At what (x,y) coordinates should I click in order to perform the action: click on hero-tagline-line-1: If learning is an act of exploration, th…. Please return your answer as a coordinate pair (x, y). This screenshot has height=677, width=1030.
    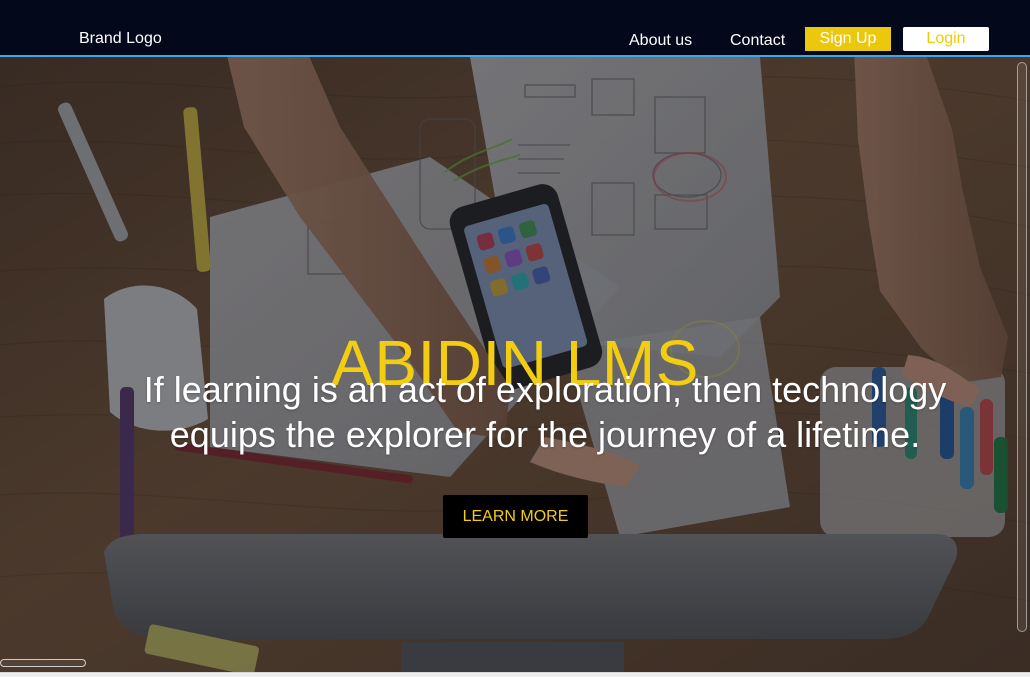
    Looking at the image, I should click on (545, 389).